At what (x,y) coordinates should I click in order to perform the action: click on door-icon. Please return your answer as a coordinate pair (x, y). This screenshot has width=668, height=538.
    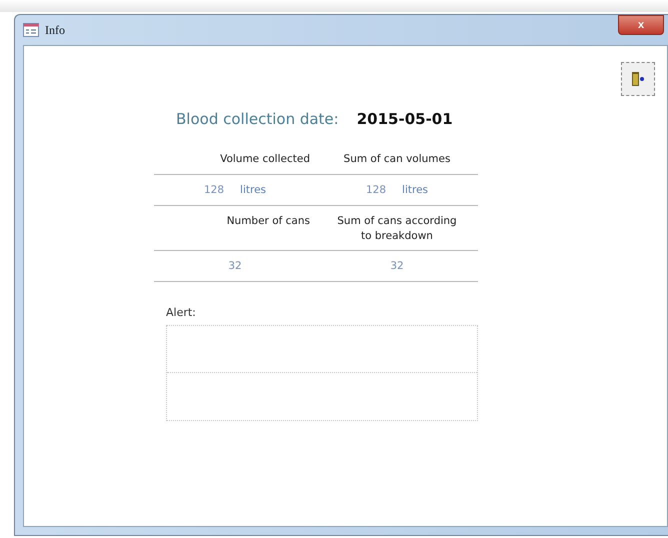
    Looking at the image, I should click on (638, 79).